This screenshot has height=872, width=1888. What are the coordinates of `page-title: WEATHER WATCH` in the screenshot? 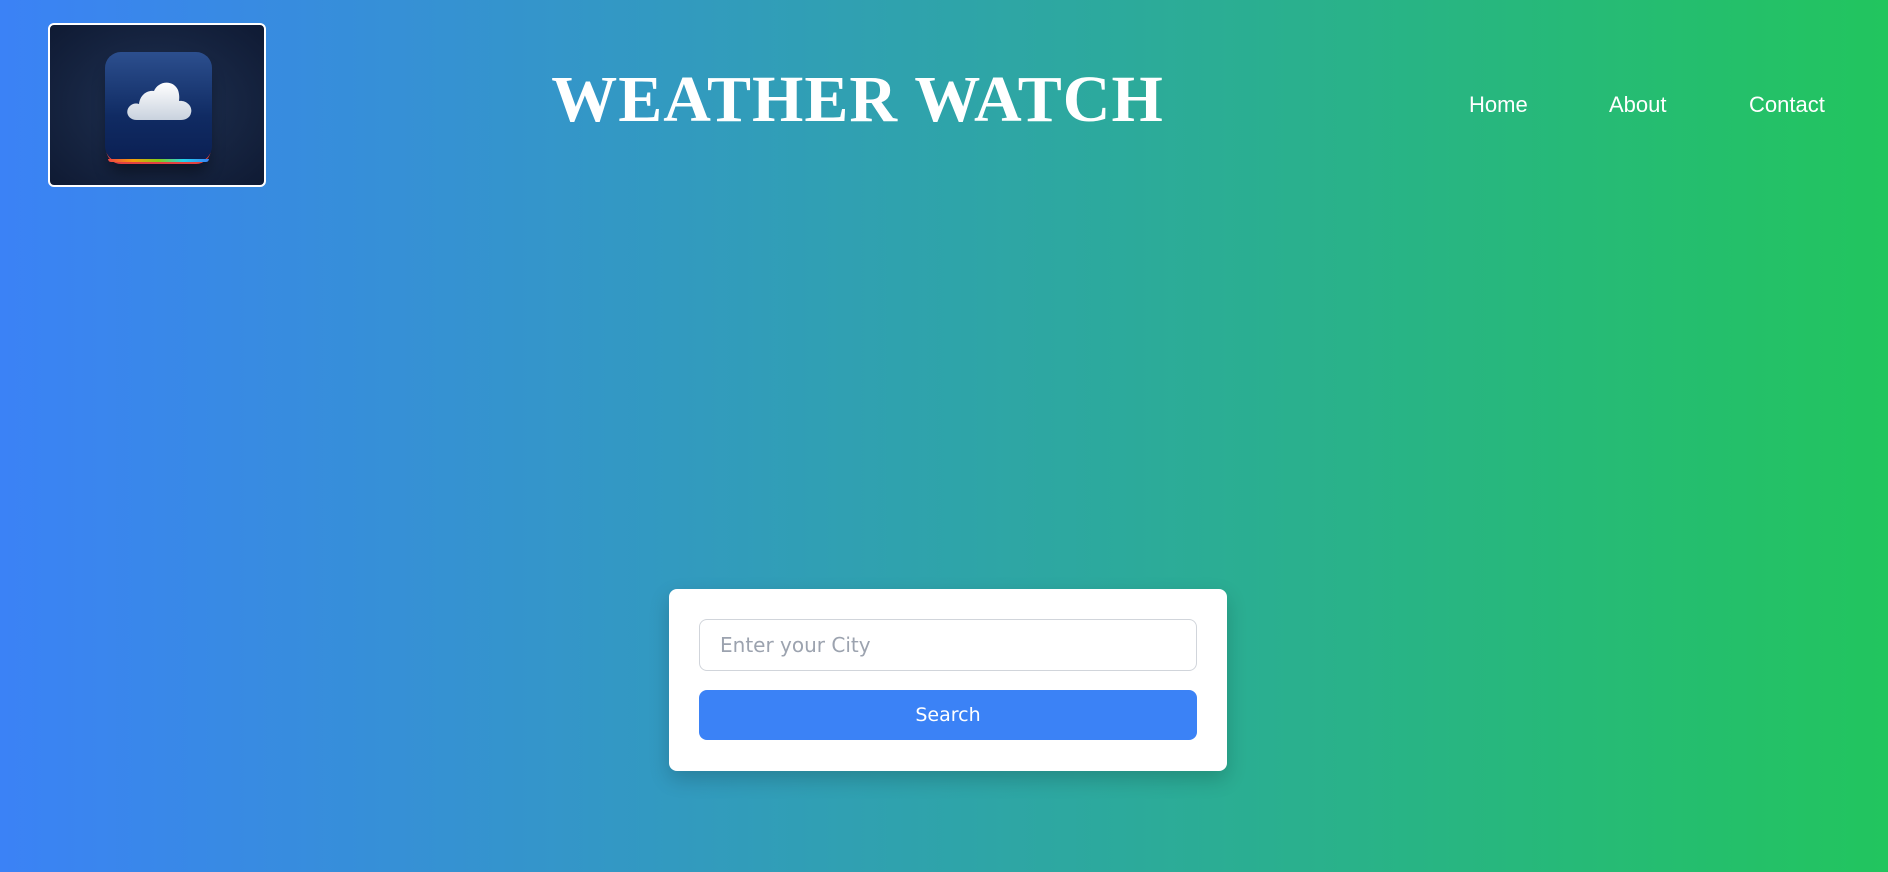 It's located at (857, 99).